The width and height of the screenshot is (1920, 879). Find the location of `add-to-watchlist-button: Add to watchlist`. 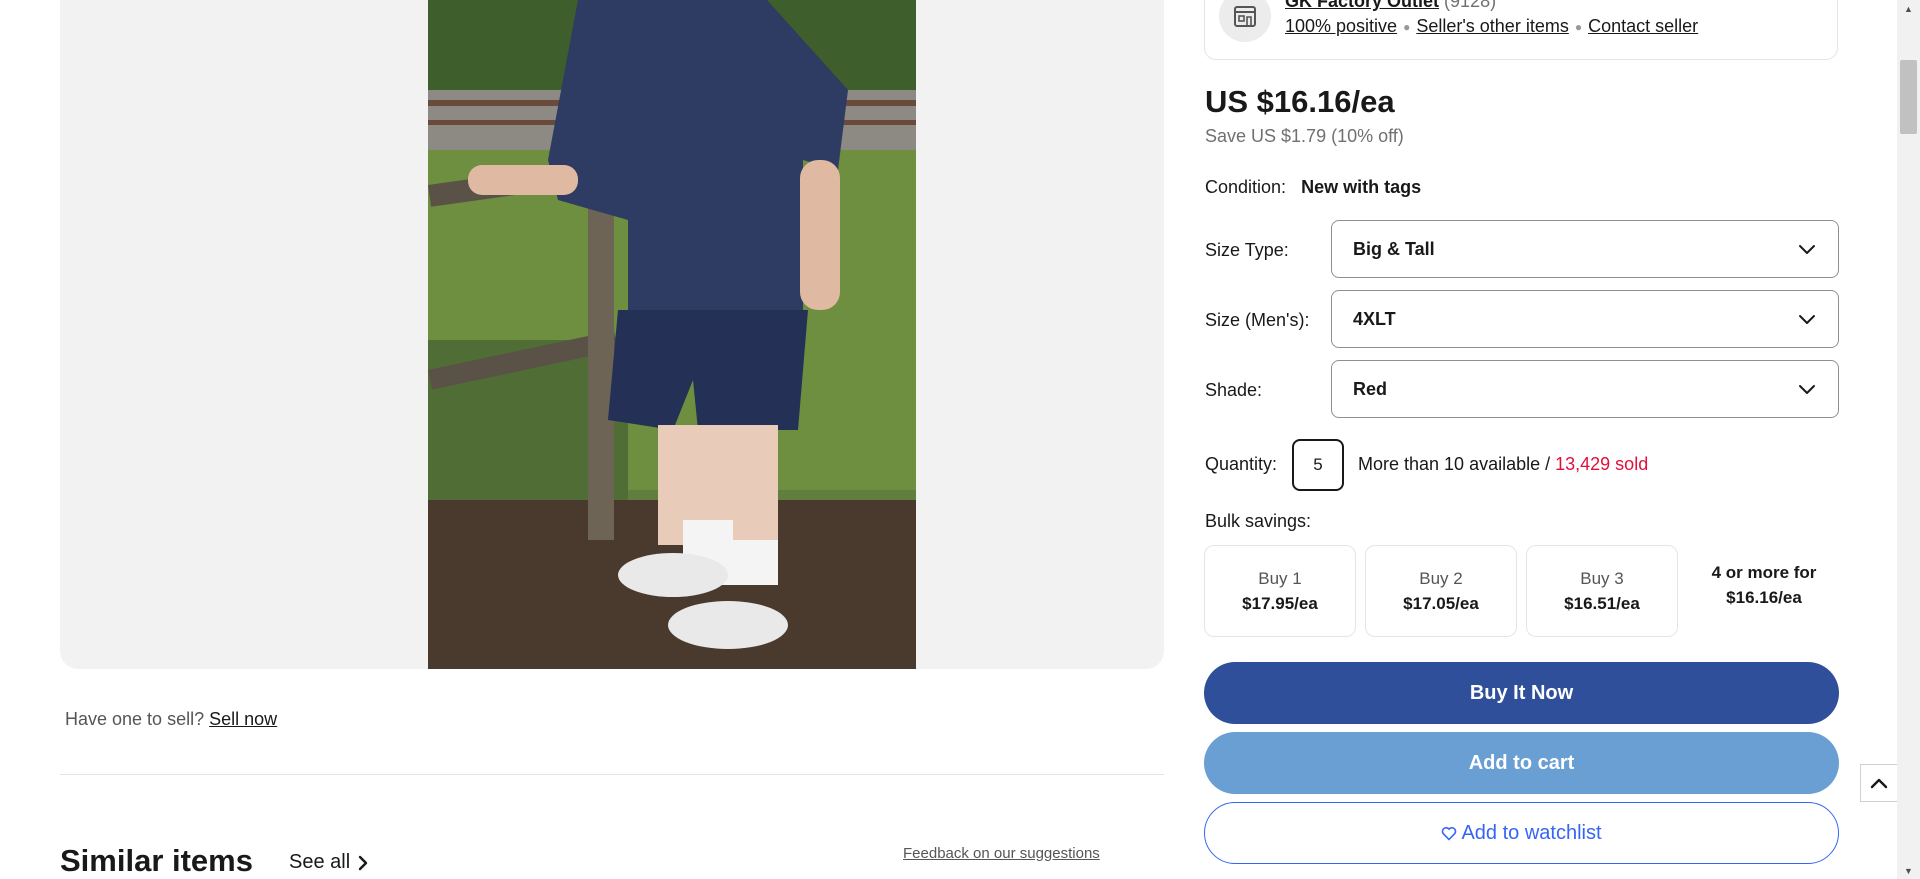

add-to-watchlist-button: Add to watchlist is located at coordinates (1521, 833).